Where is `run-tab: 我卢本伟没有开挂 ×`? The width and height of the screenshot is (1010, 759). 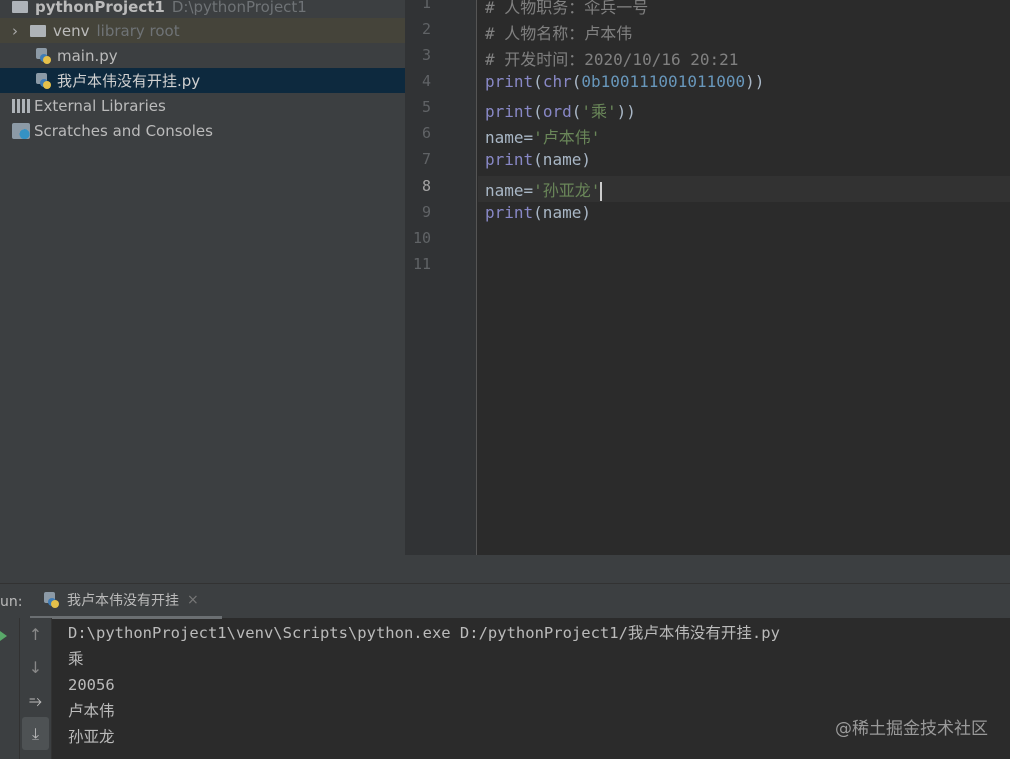 run-tab: 我卢本伟没有开挂 × is located at coordinates (126, 601).